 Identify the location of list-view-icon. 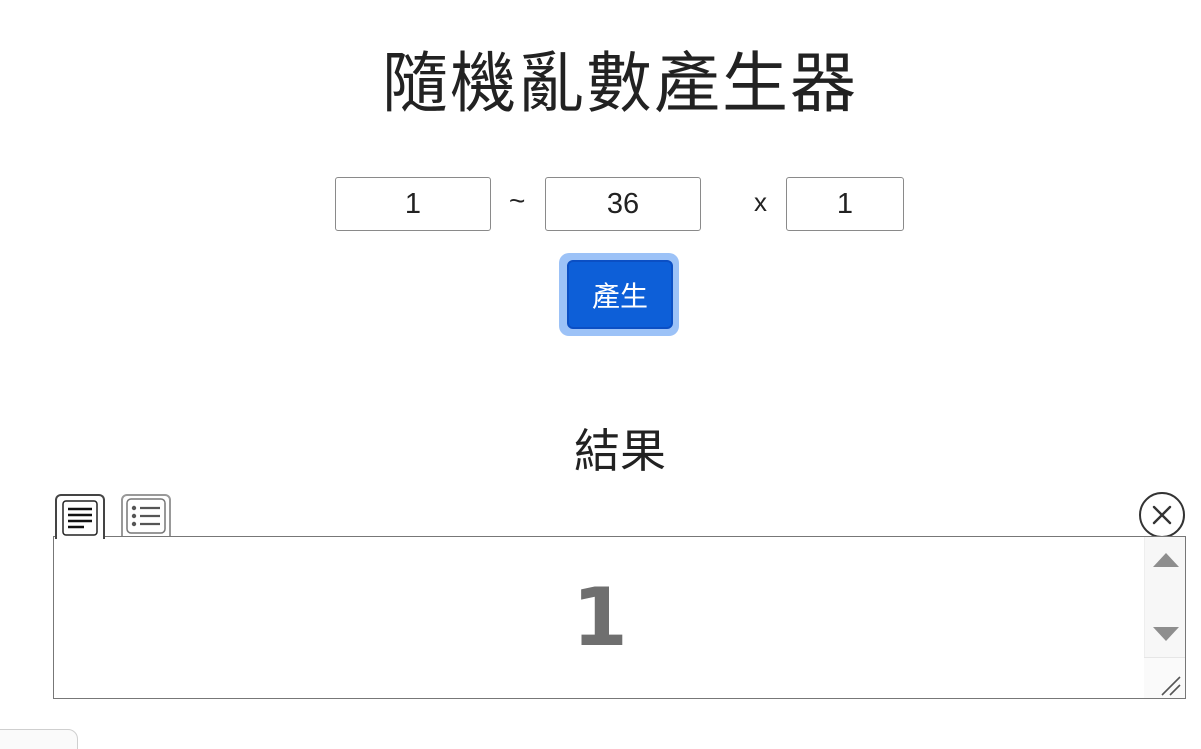
(146, 516).